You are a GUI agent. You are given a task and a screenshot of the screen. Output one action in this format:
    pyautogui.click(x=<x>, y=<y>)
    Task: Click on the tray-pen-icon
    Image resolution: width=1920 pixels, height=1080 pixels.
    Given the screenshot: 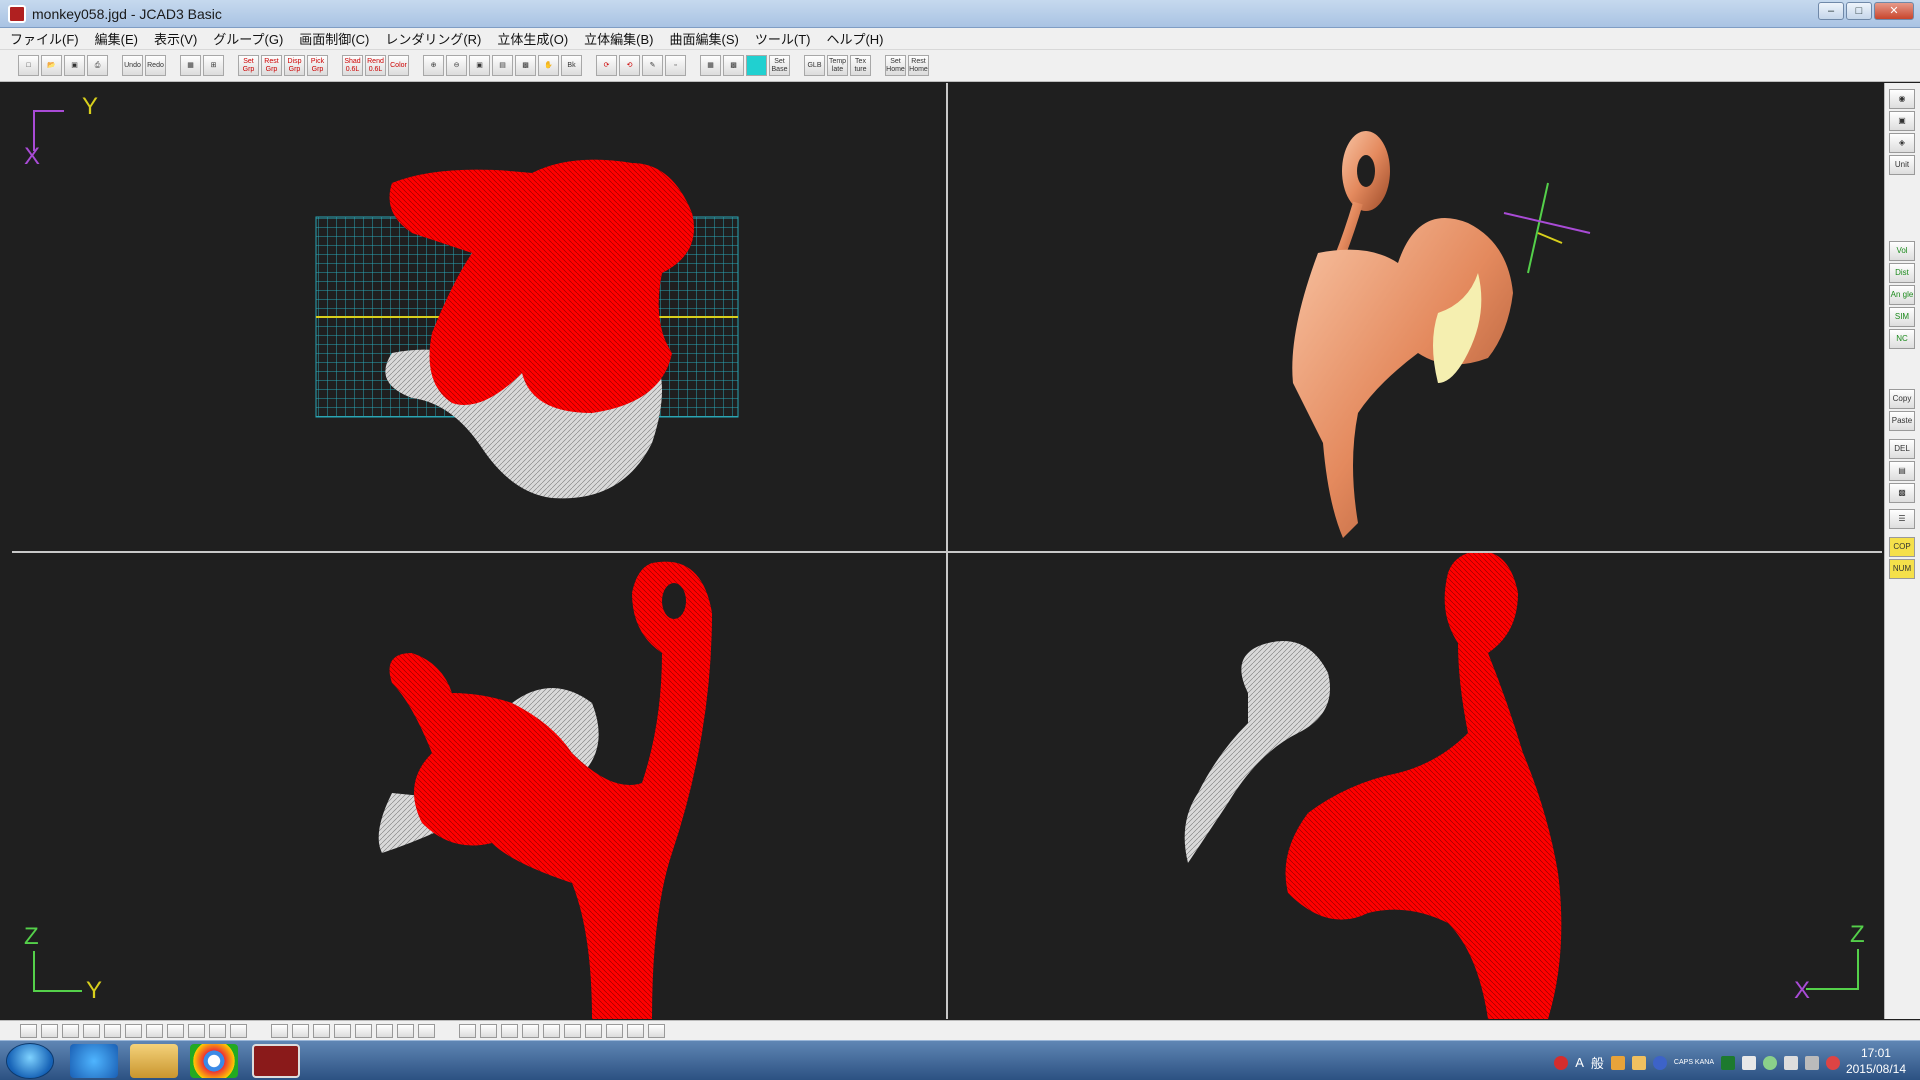 What is the action you would take?
    pyautogui.click(x=1638, y=1062)
    